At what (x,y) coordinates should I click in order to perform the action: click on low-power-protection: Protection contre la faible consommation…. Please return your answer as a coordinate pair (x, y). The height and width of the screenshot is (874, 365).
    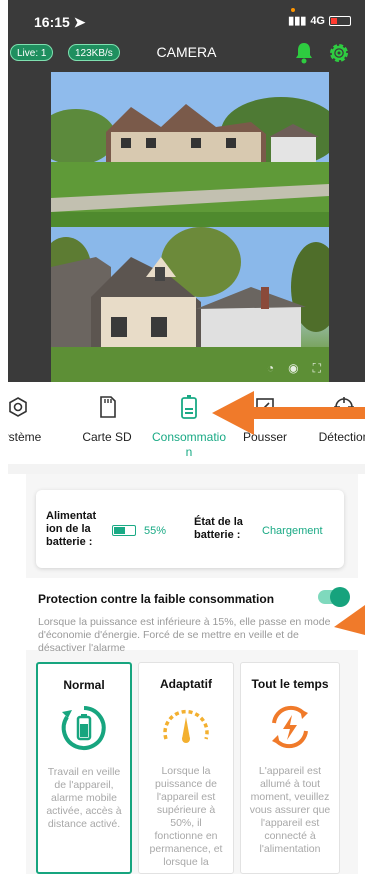
    Looking at the image, I should click on (192, 616).